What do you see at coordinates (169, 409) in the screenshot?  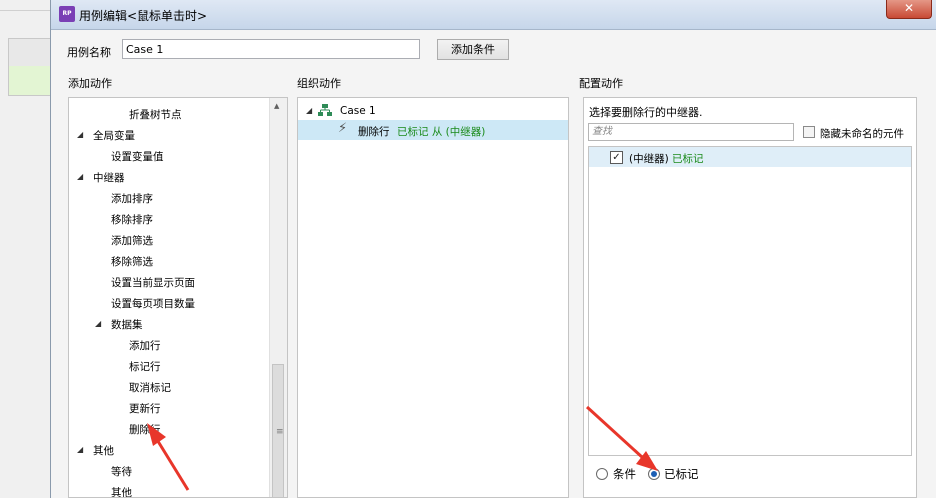 I see `tree-item: 更新行` at bounding box center [169, 409].